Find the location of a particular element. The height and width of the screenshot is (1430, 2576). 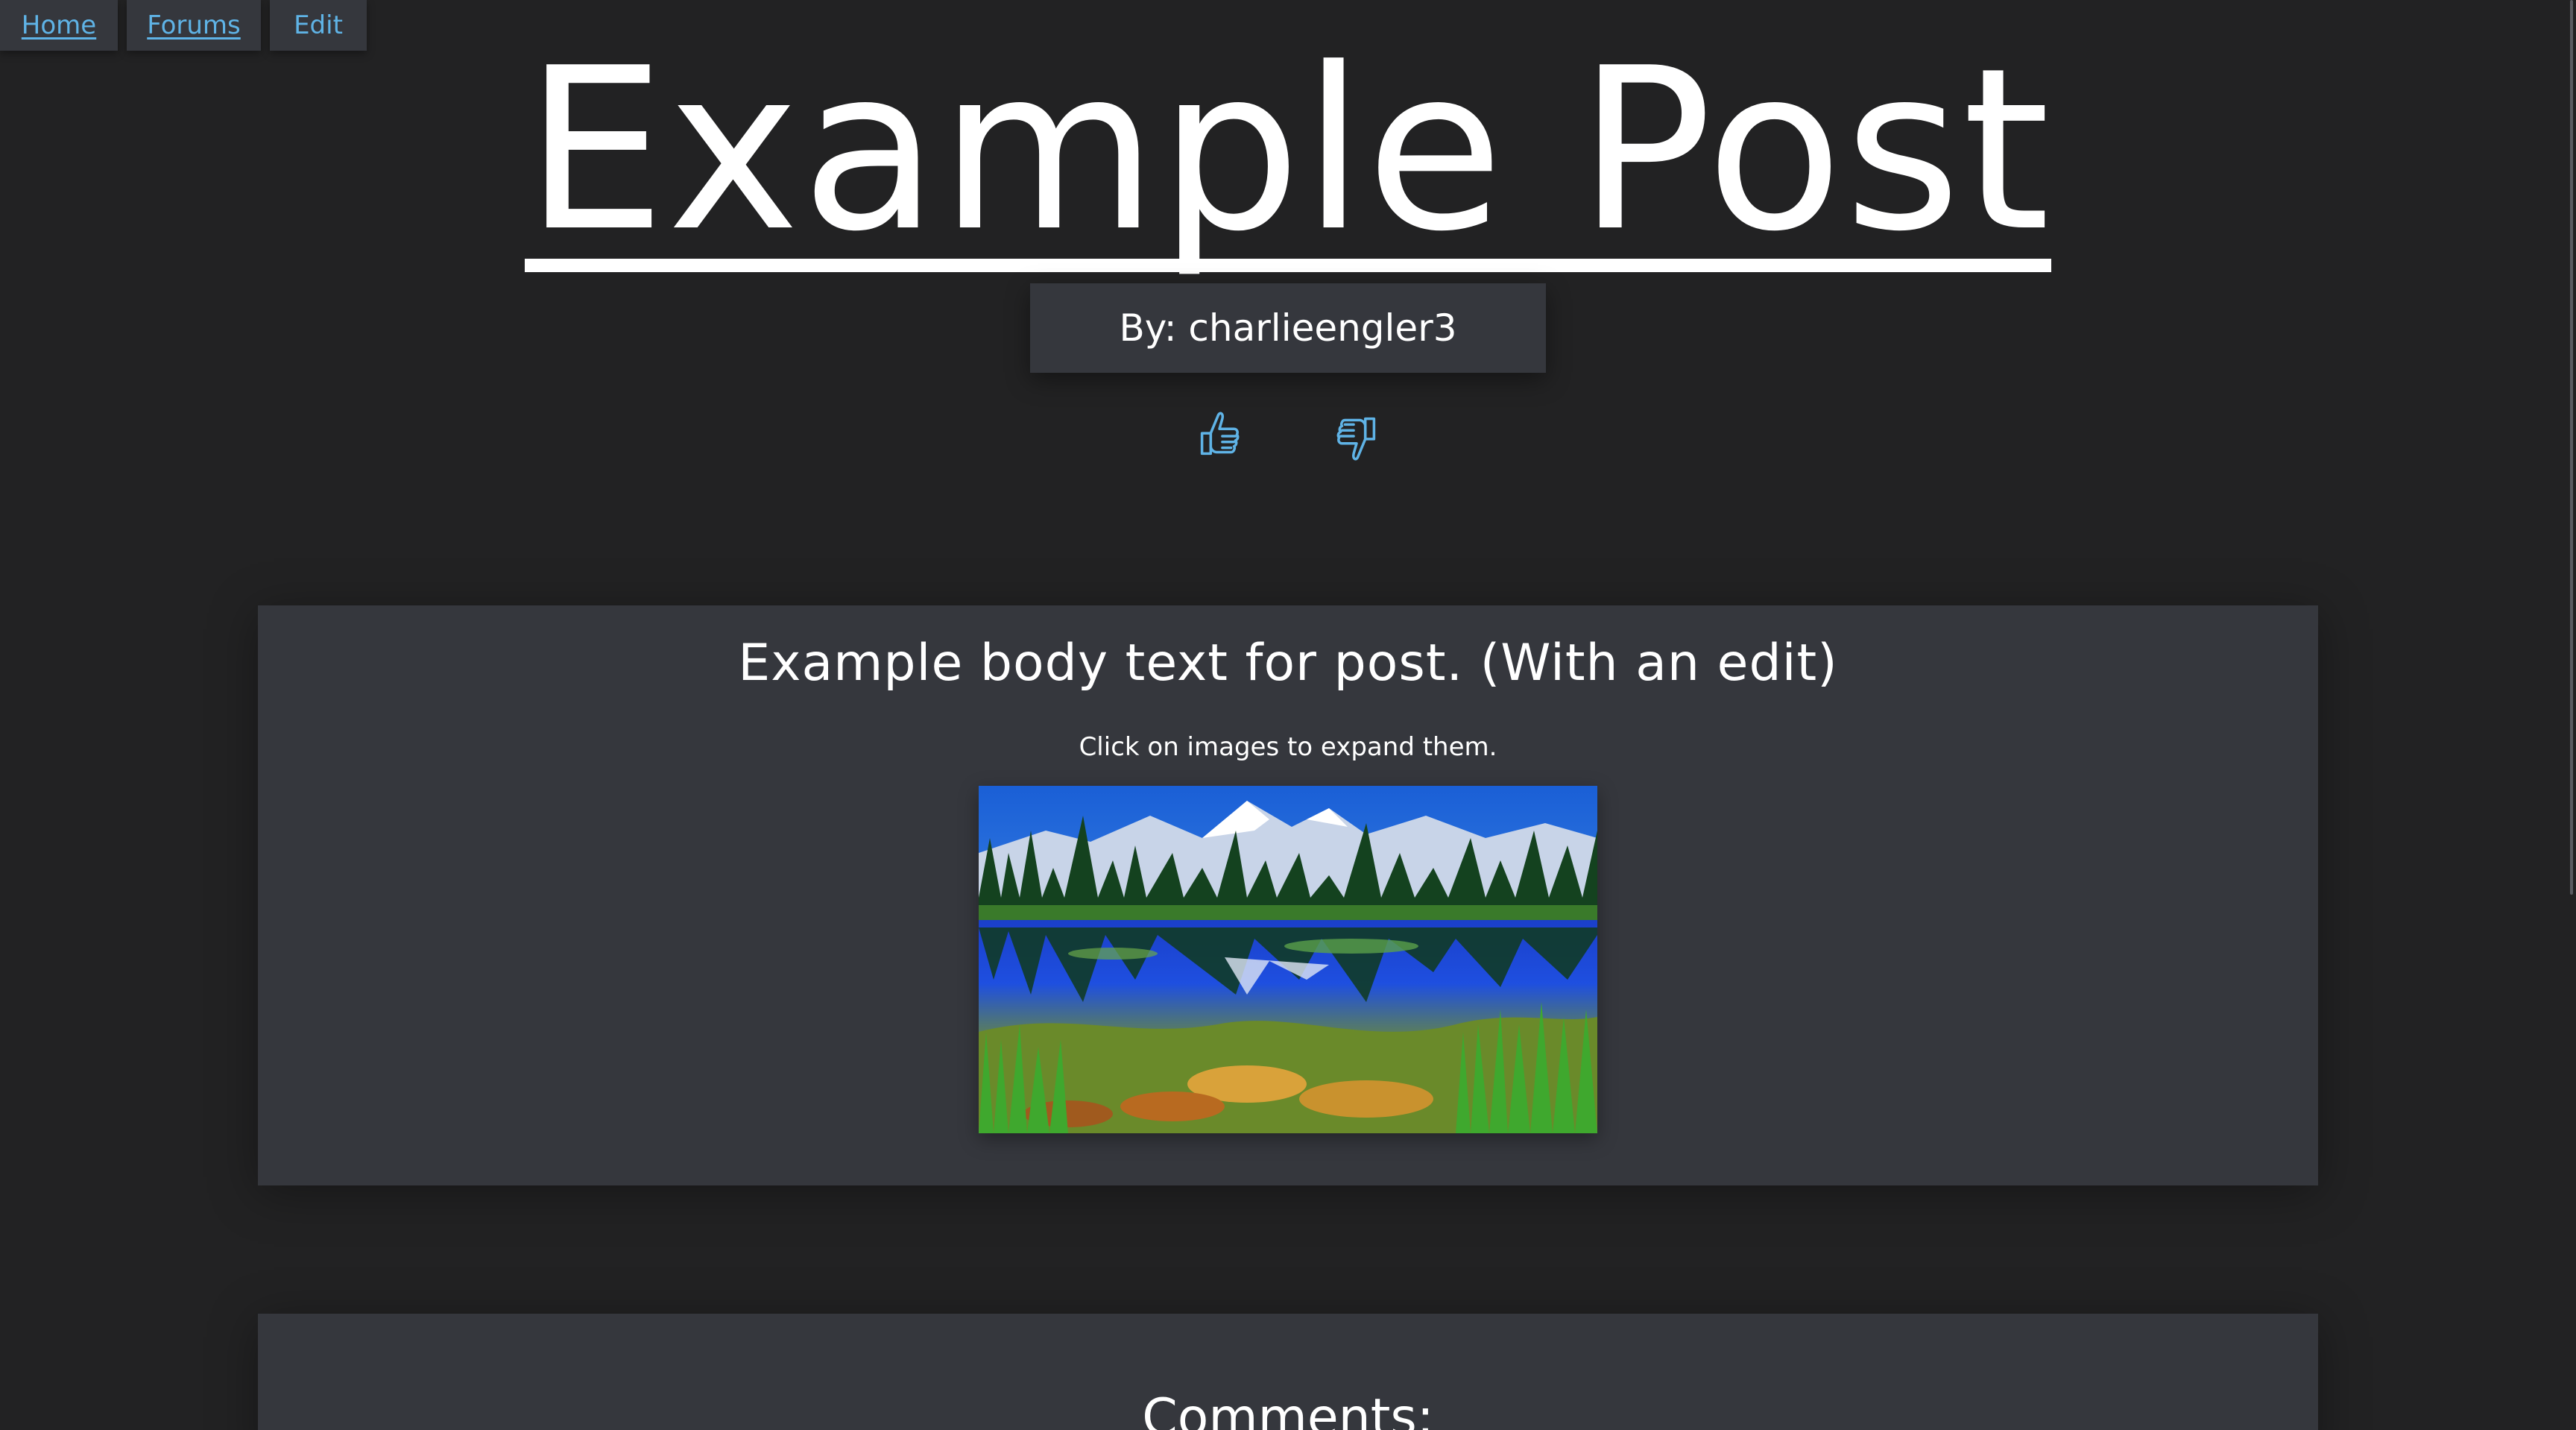

landscape-image is located at coordinates (1288, 960).